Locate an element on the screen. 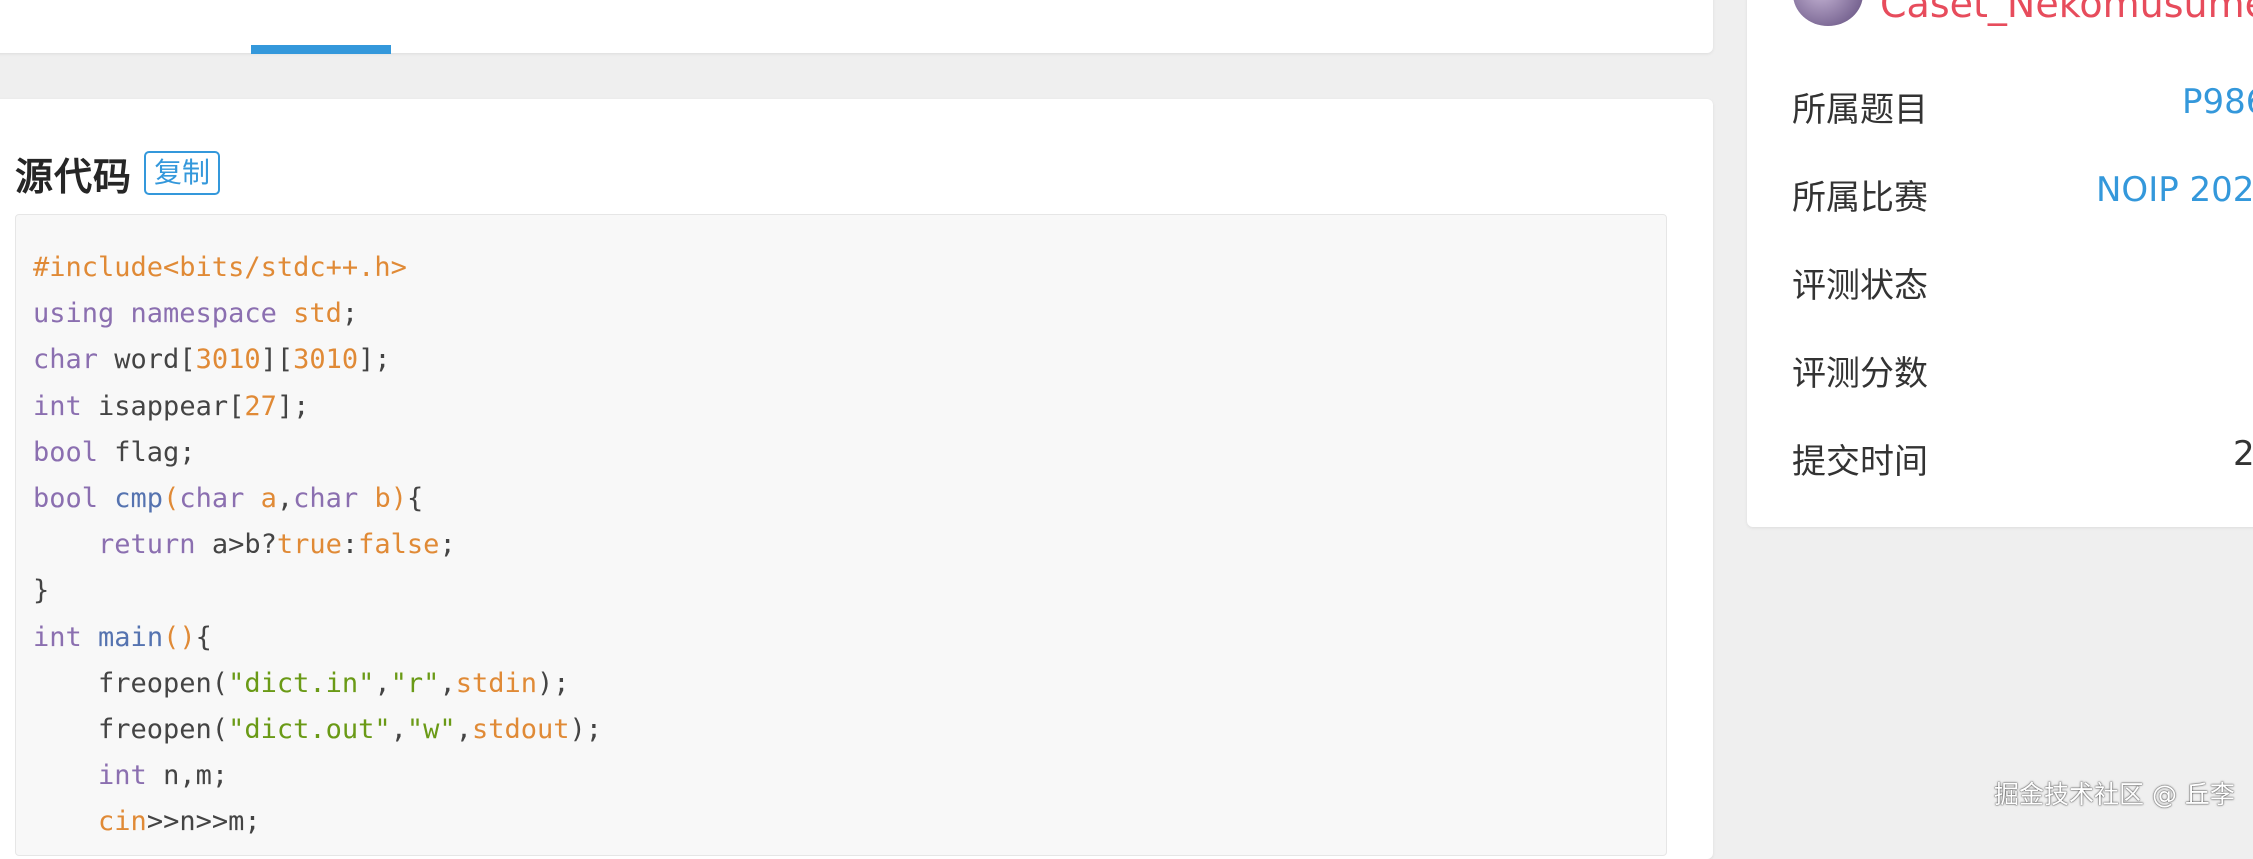  code-line: char word[3010][3010]; is located at coordinates (212, 360).